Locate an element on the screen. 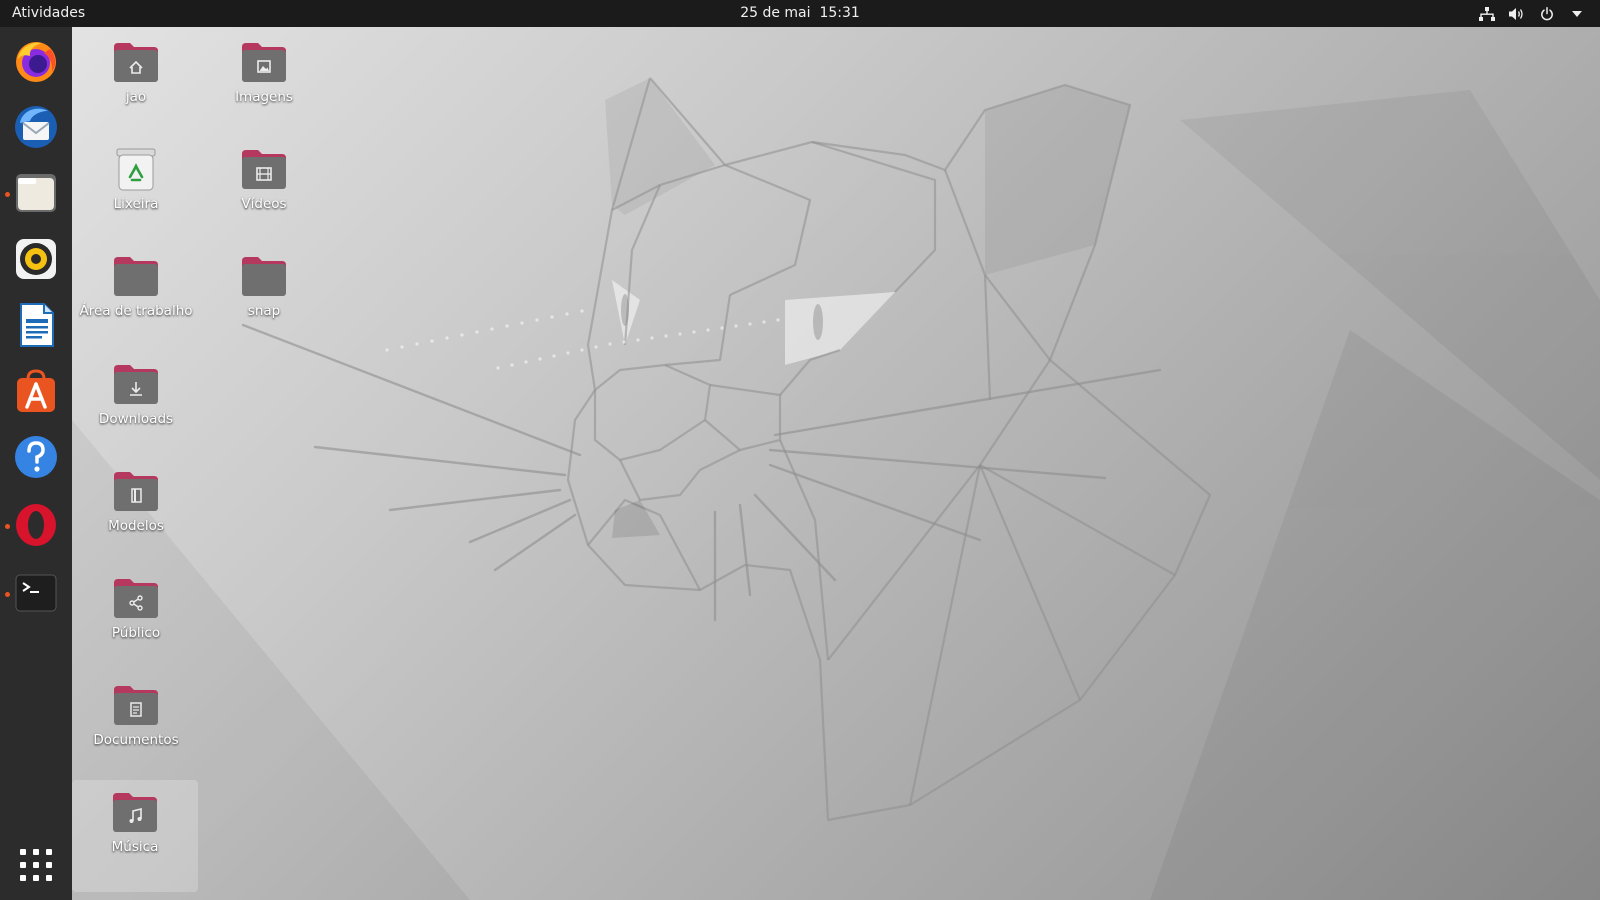  clock-date: 25 de mai is located at coordinates (775, 13).